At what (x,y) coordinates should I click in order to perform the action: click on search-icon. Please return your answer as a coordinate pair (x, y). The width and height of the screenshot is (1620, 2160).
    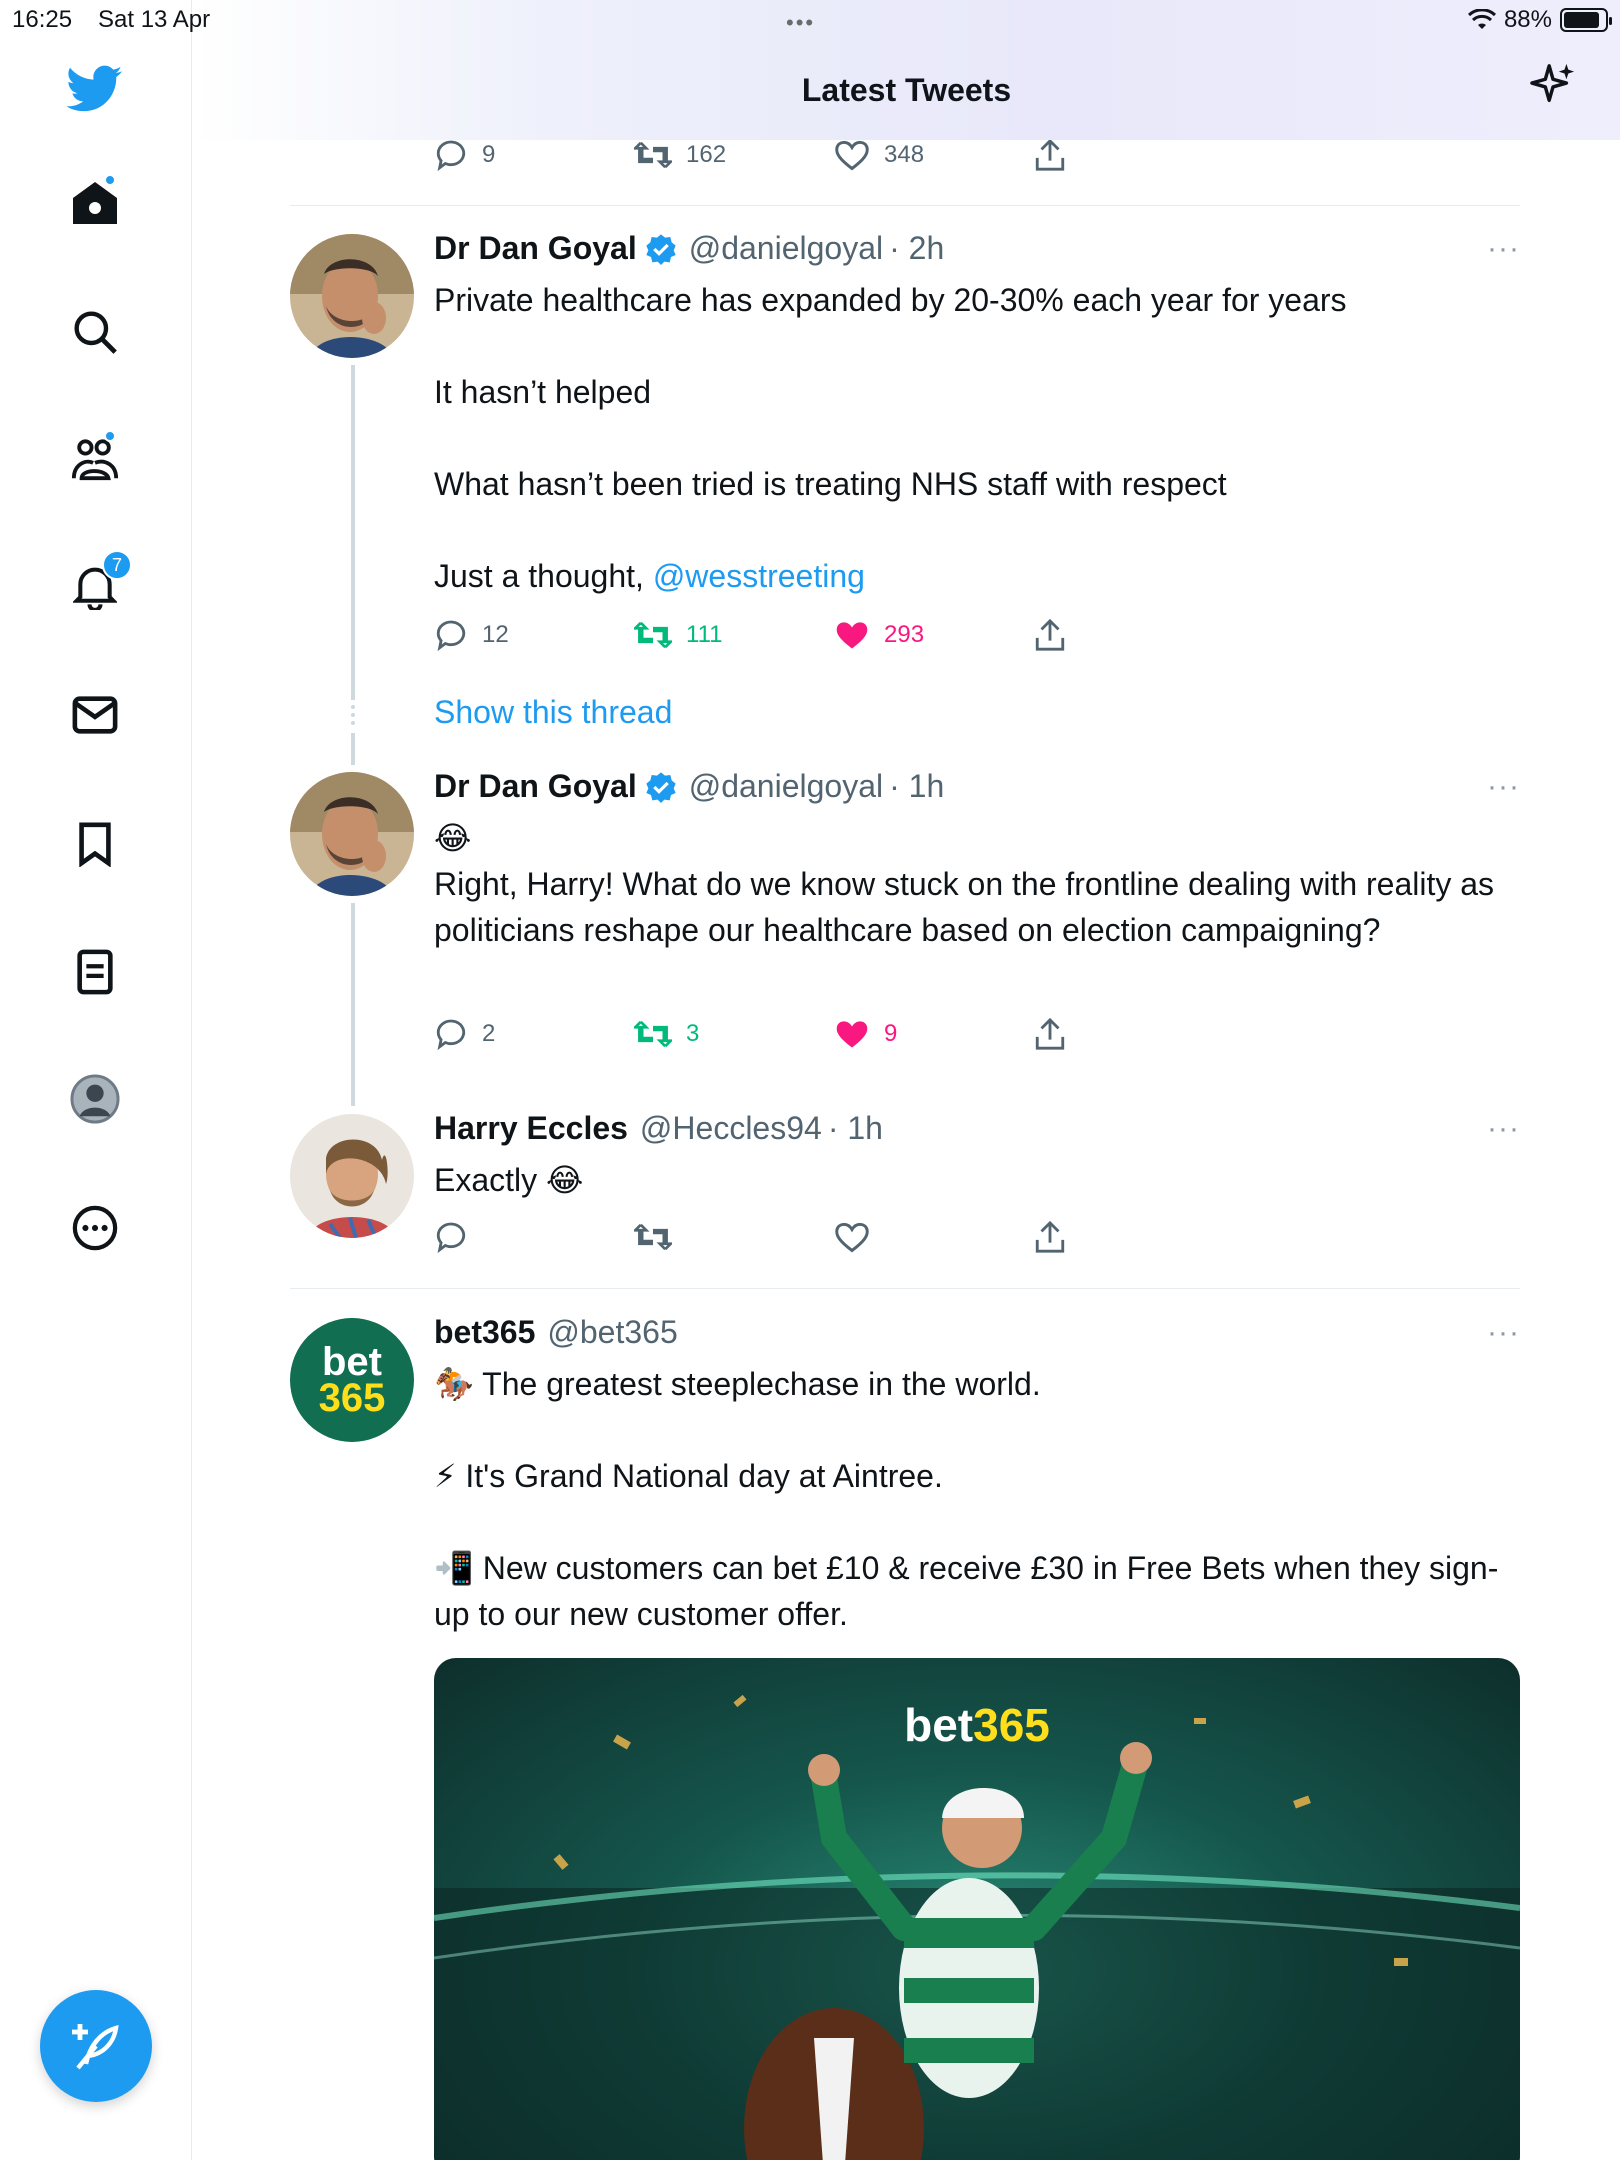
    Looking at the image, I should click on (95, 332).